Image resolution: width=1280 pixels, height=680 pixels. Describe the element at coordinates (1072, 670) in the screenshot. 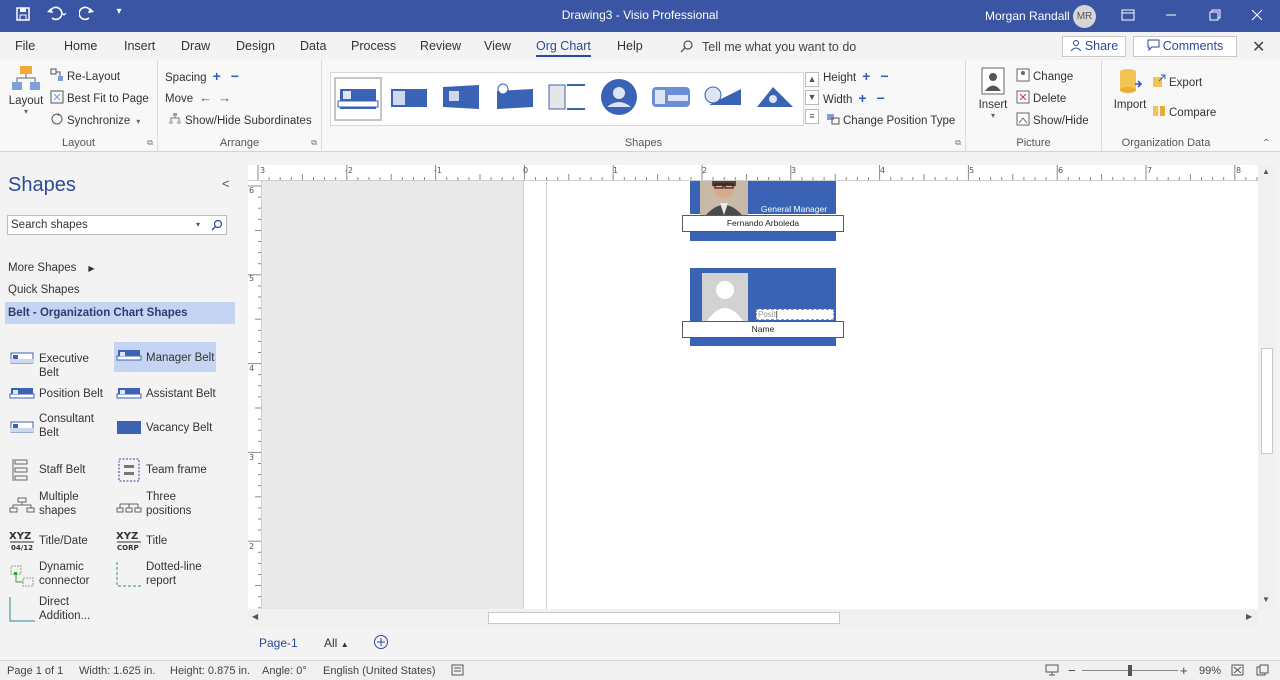

I see `zoom-out-icon: −` at that location.